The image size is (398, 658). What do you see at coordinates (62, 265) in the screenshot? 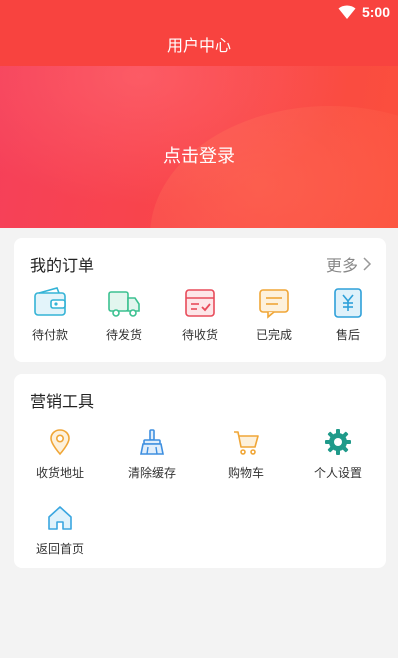
I see `orders-title: 我的订单` at bounding box center [62, 265].